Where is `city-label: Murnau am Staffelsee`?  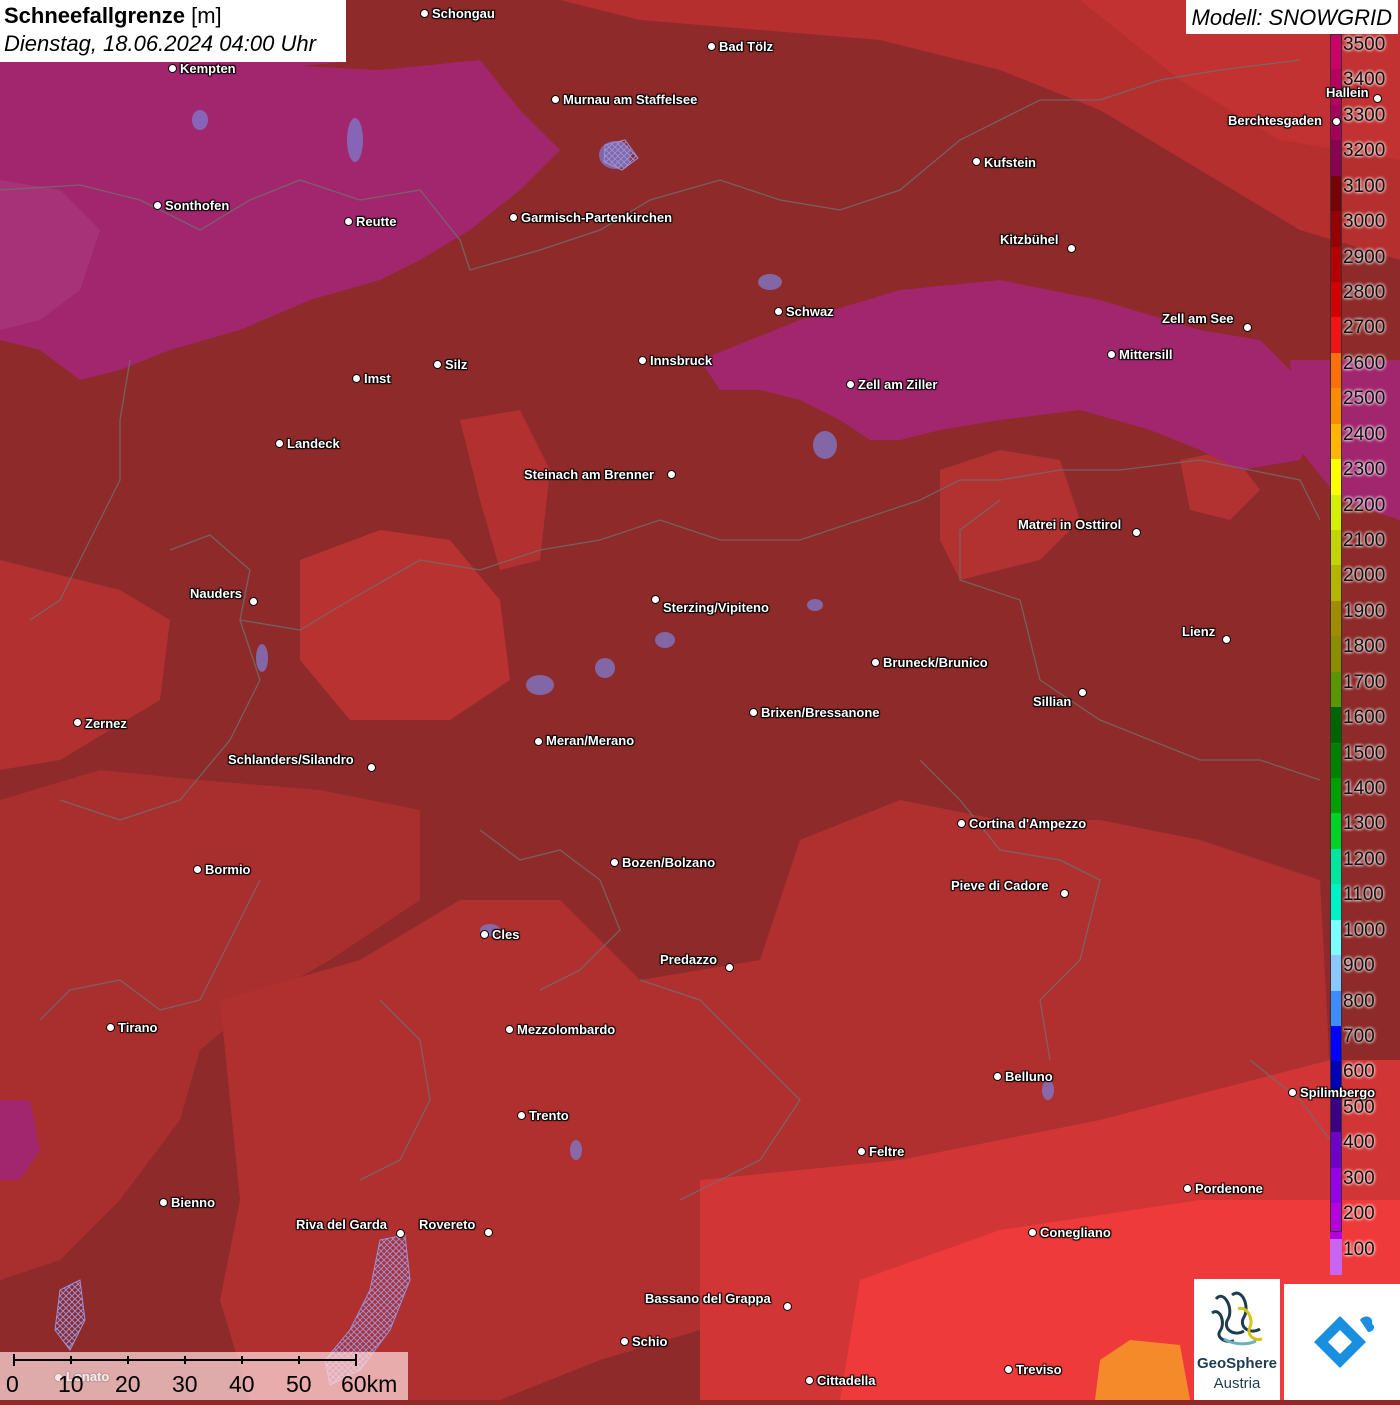
city-label: Murnau am Staffelsee is located at coordinates (630, 100).